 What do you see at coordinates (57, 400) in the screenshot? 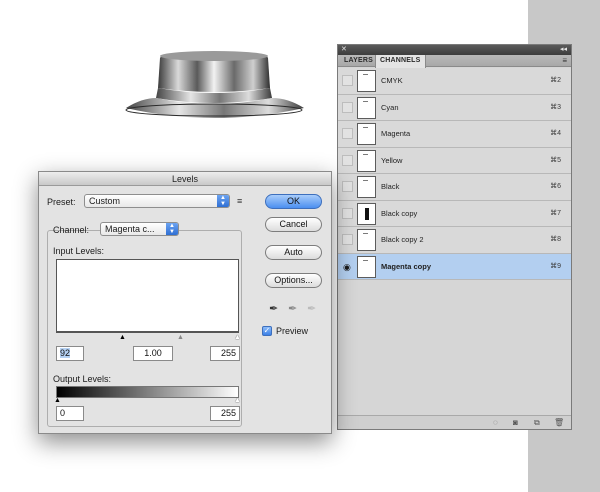
I see `output-black-slider: ▲` at bounding box center [57, 400].